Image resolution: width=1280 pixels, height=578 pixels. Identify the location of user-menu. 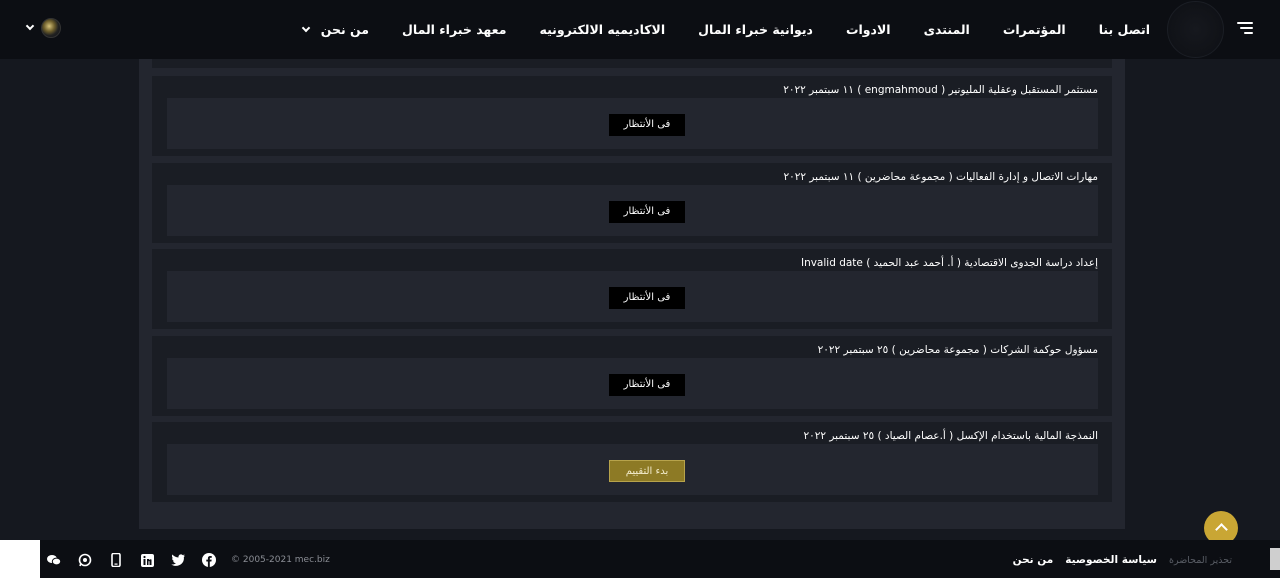
(43, 28).